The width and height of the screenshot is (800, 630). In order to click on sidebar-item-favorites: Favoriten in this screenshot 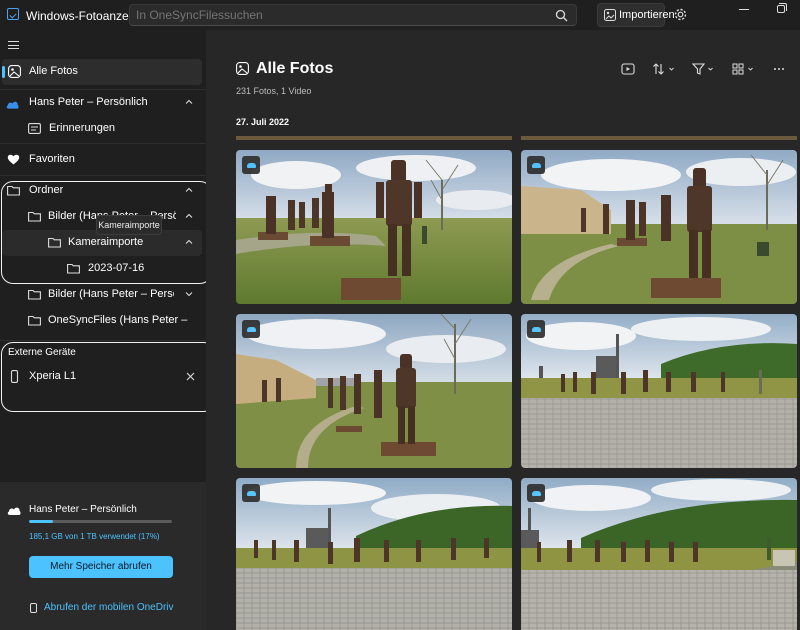, I will do `click(103, 160)`.